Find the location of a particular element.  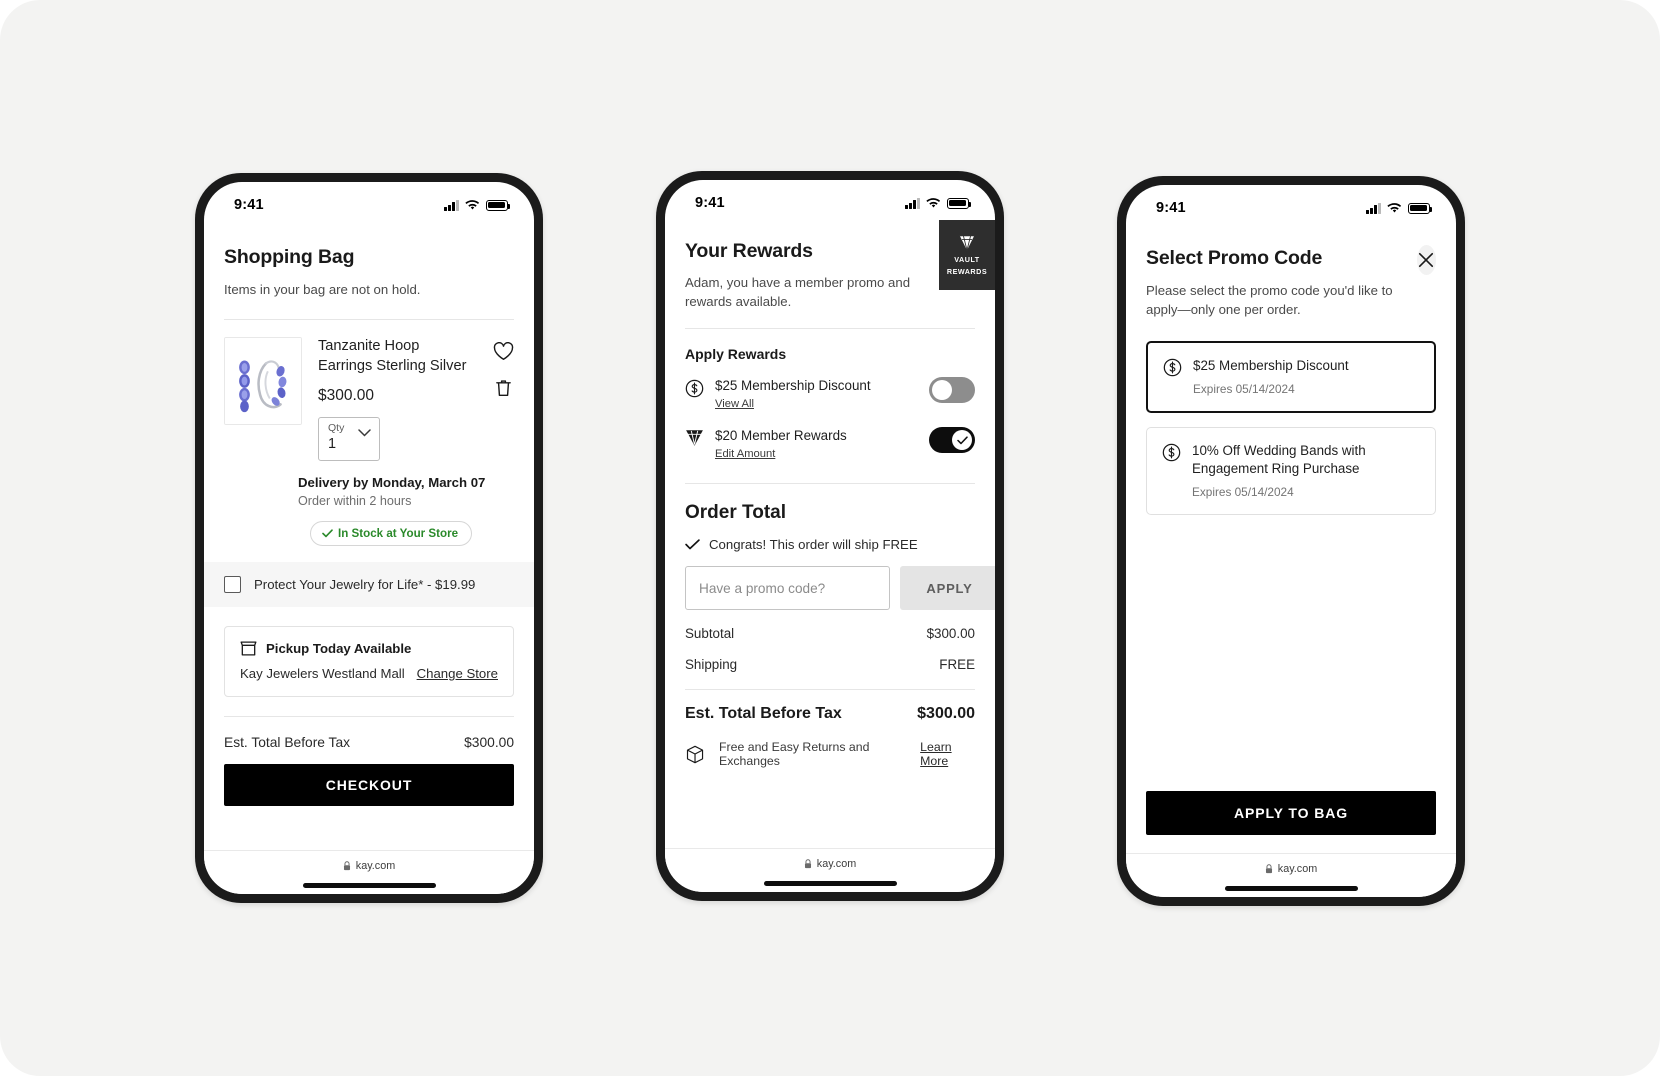

cellular-signal-icon is located at coordinates (912, 203).